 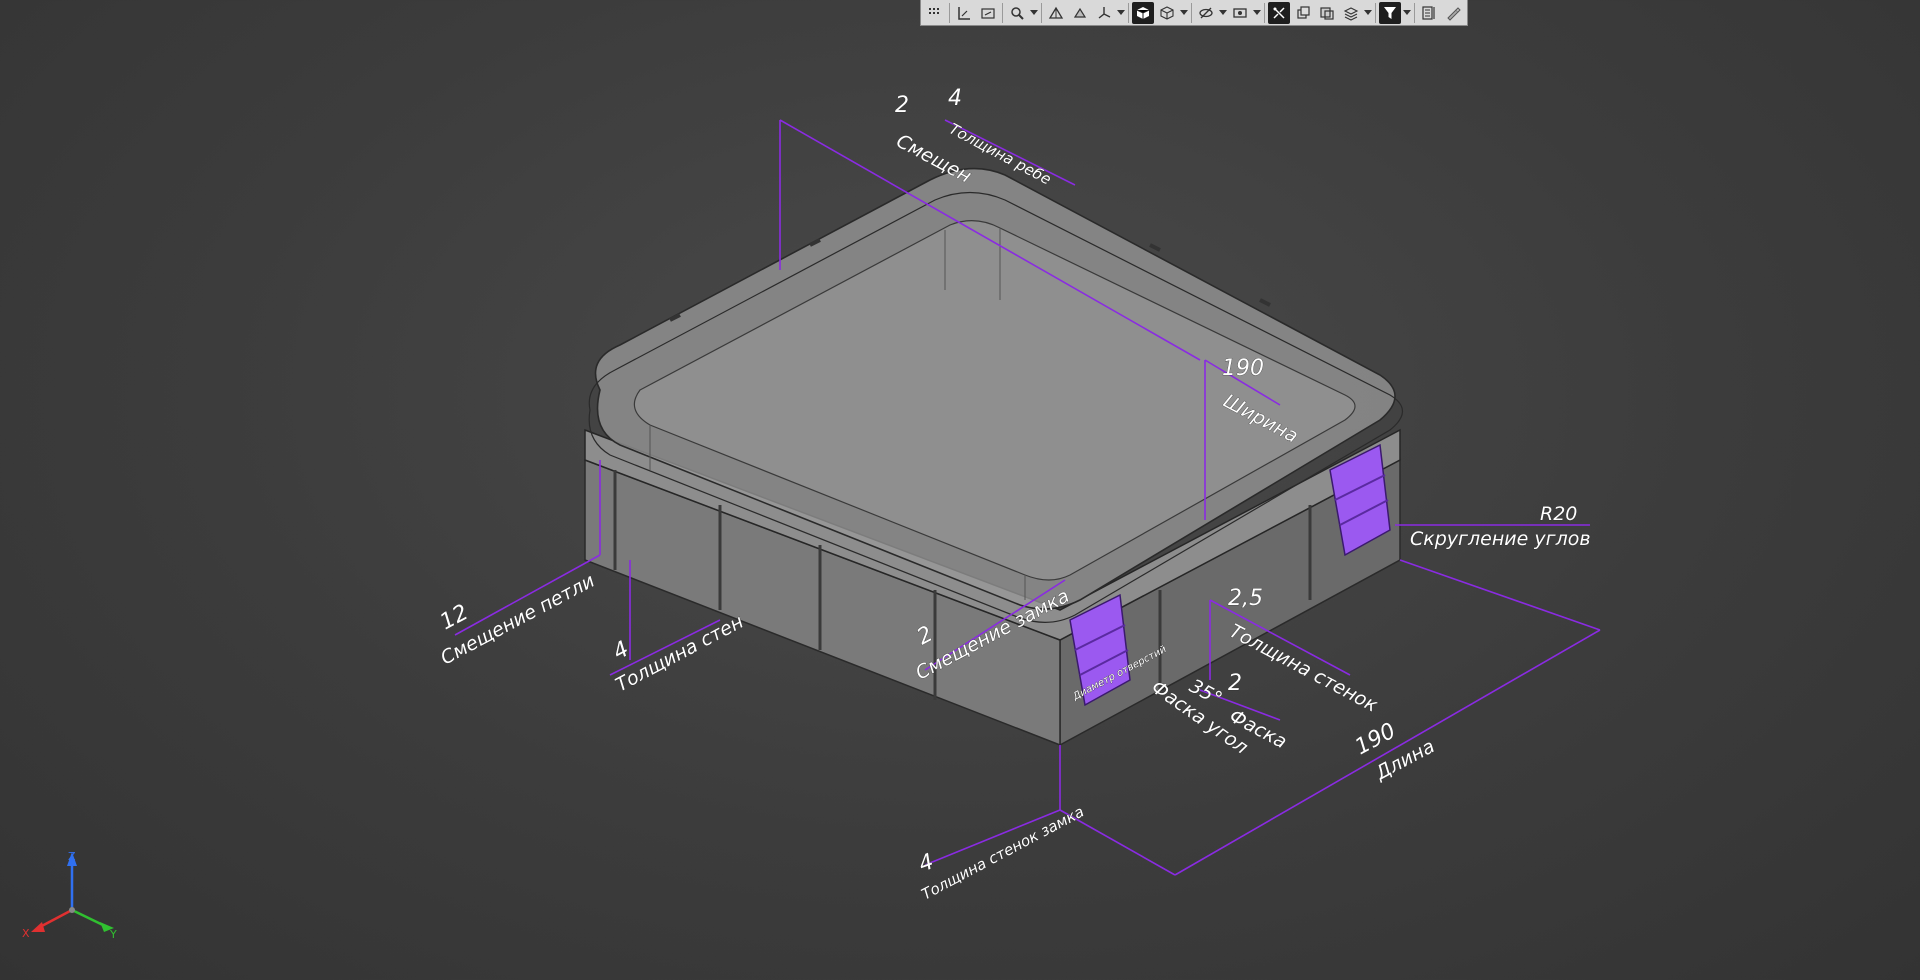 I want to click on zoom-dropdown-icon, so click(x=1034, y=13).